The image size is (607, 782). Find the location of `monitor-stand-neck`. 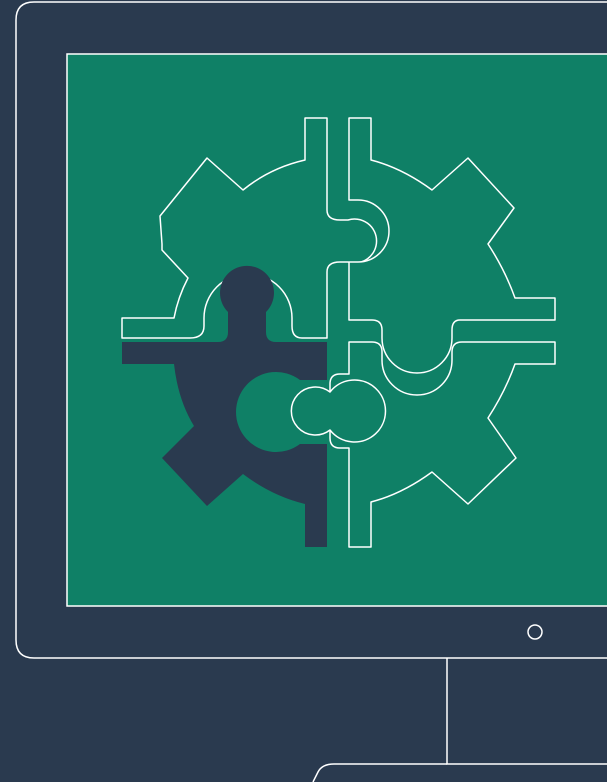

monitor-stand-neck is located at coordinates (526, 711).